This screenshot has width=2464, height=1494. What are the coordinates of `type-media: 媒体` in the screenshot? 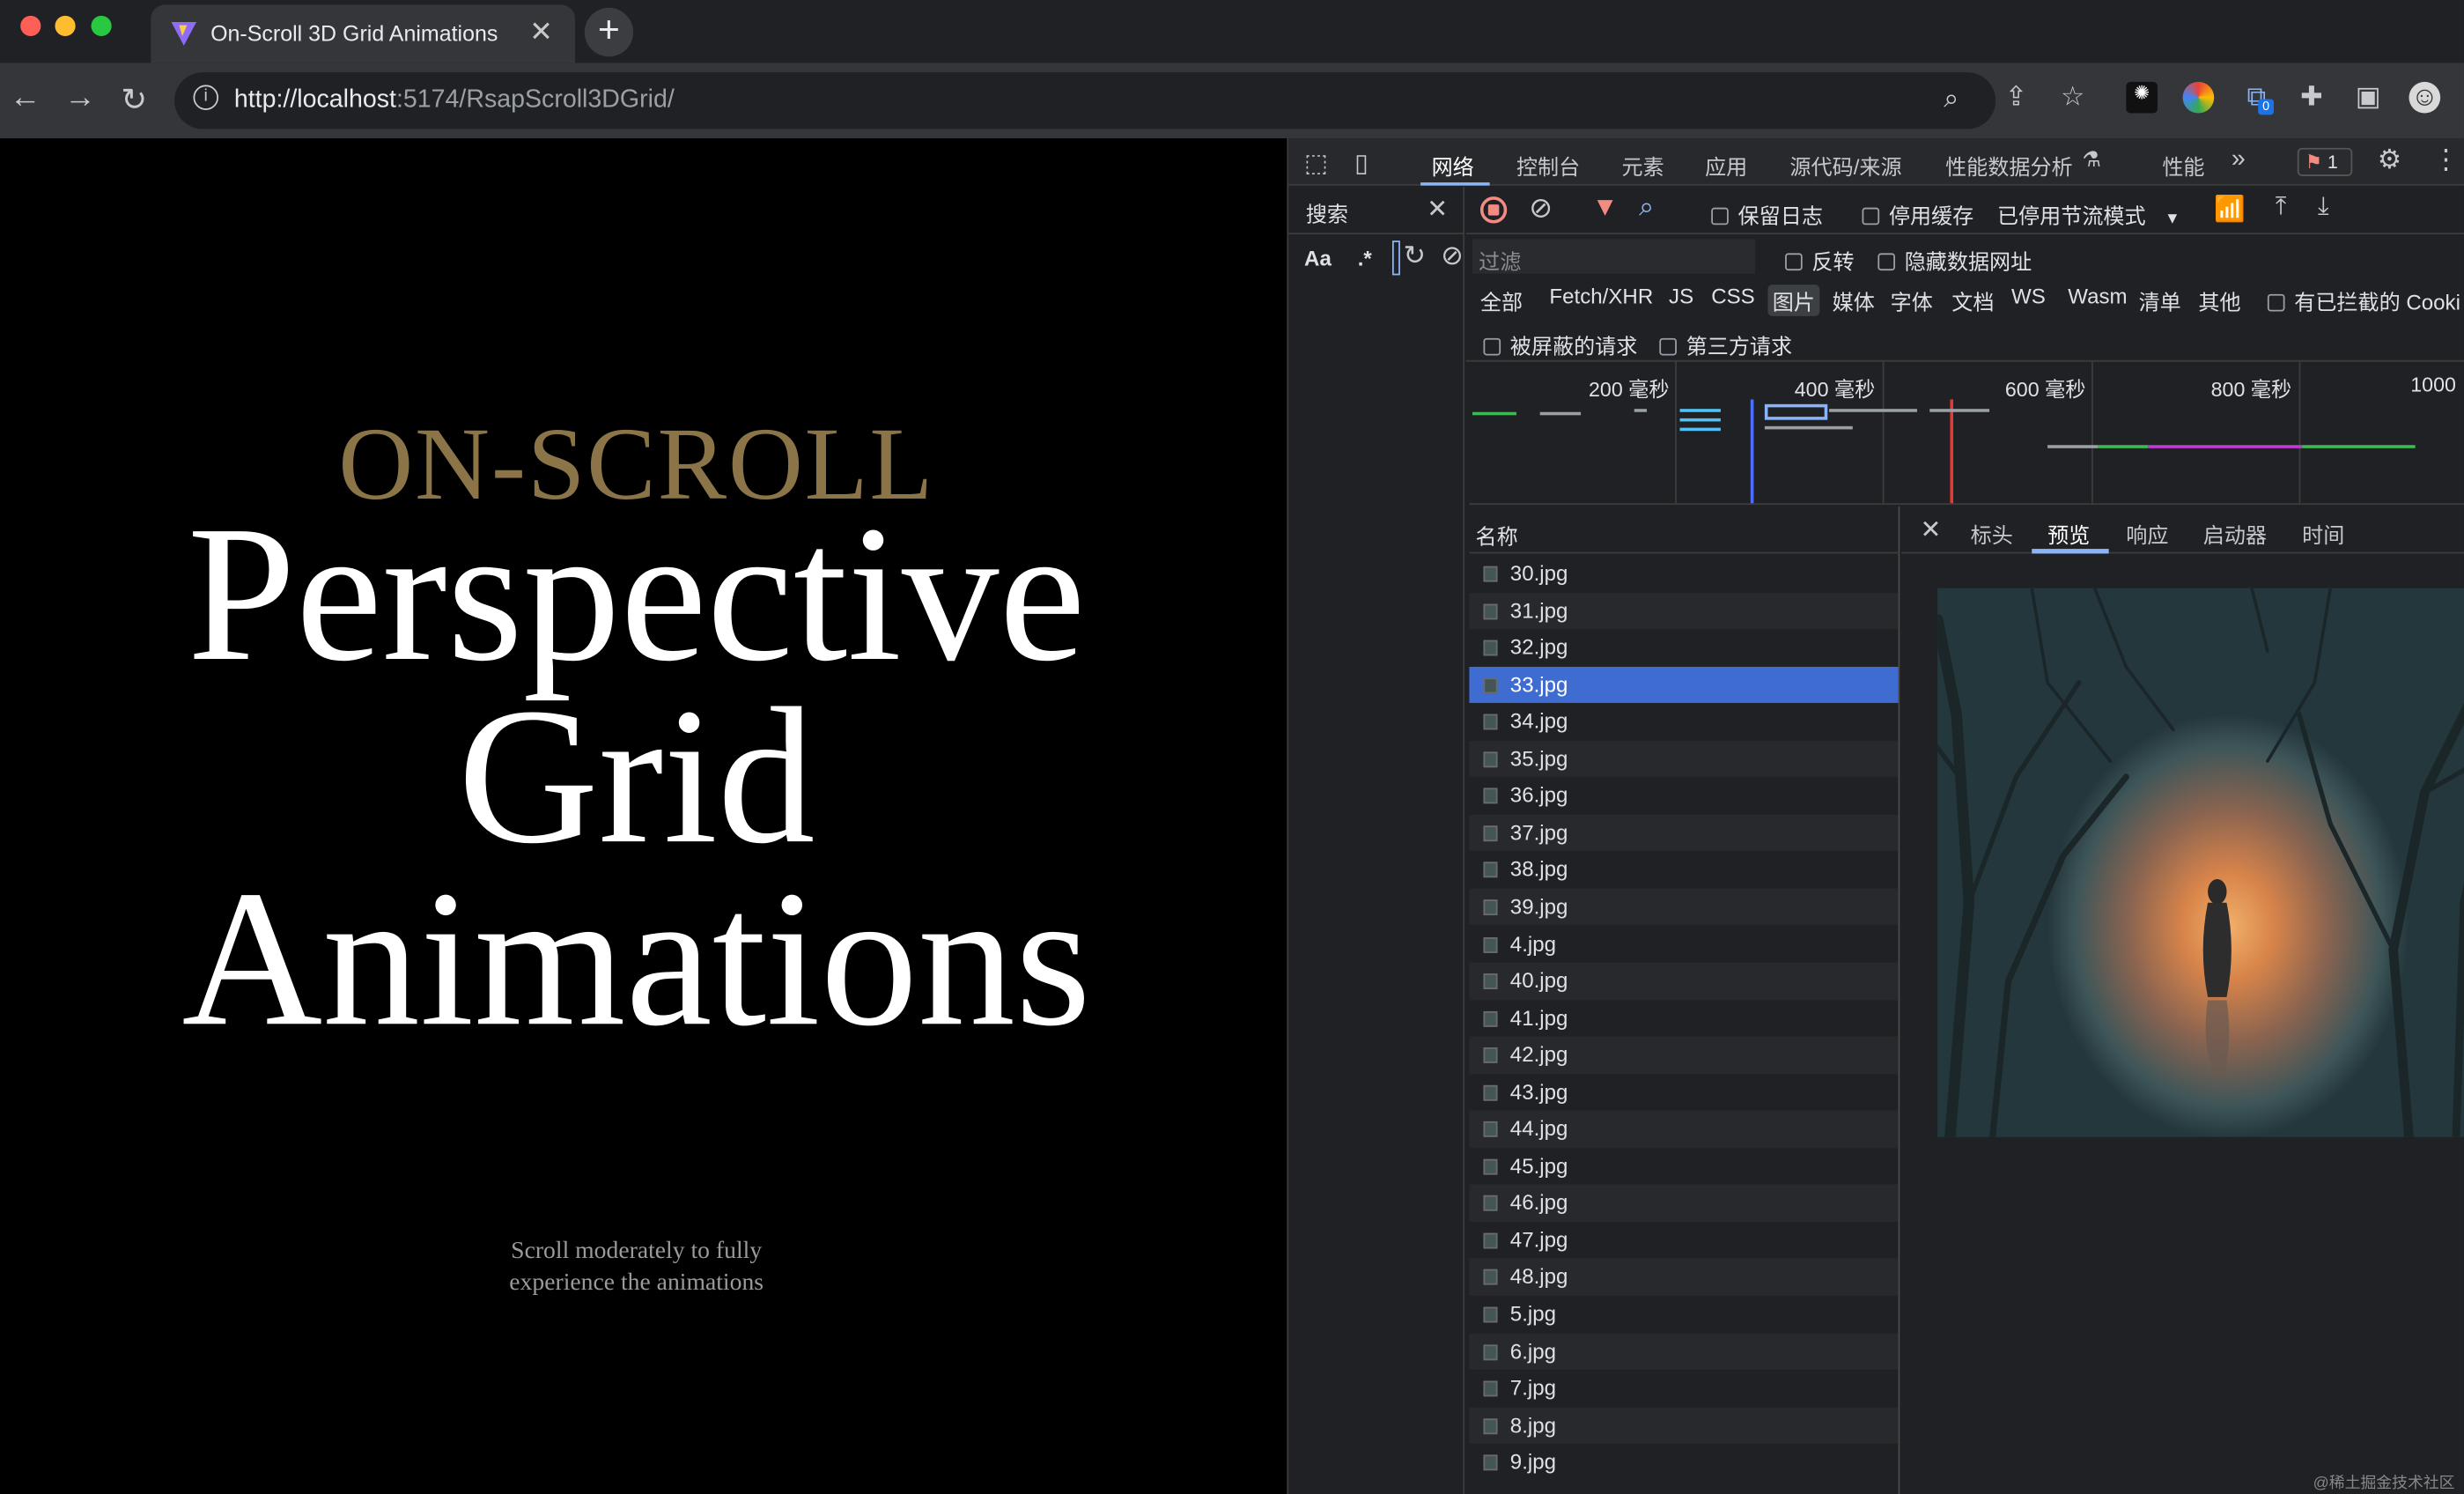 It's located at (1854, 300).